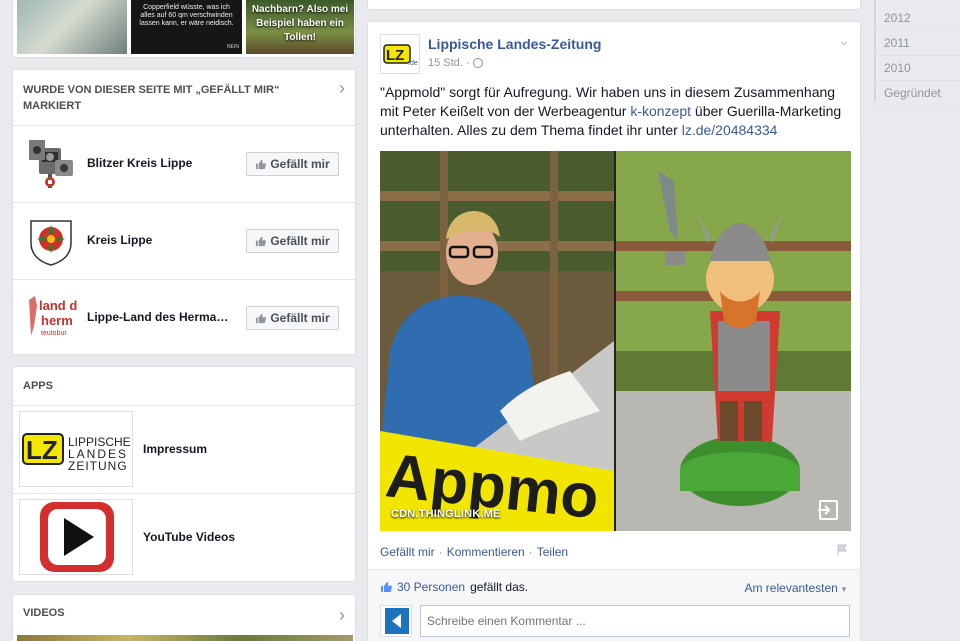  I want to click on previous-post-stub, so click(614, 5).